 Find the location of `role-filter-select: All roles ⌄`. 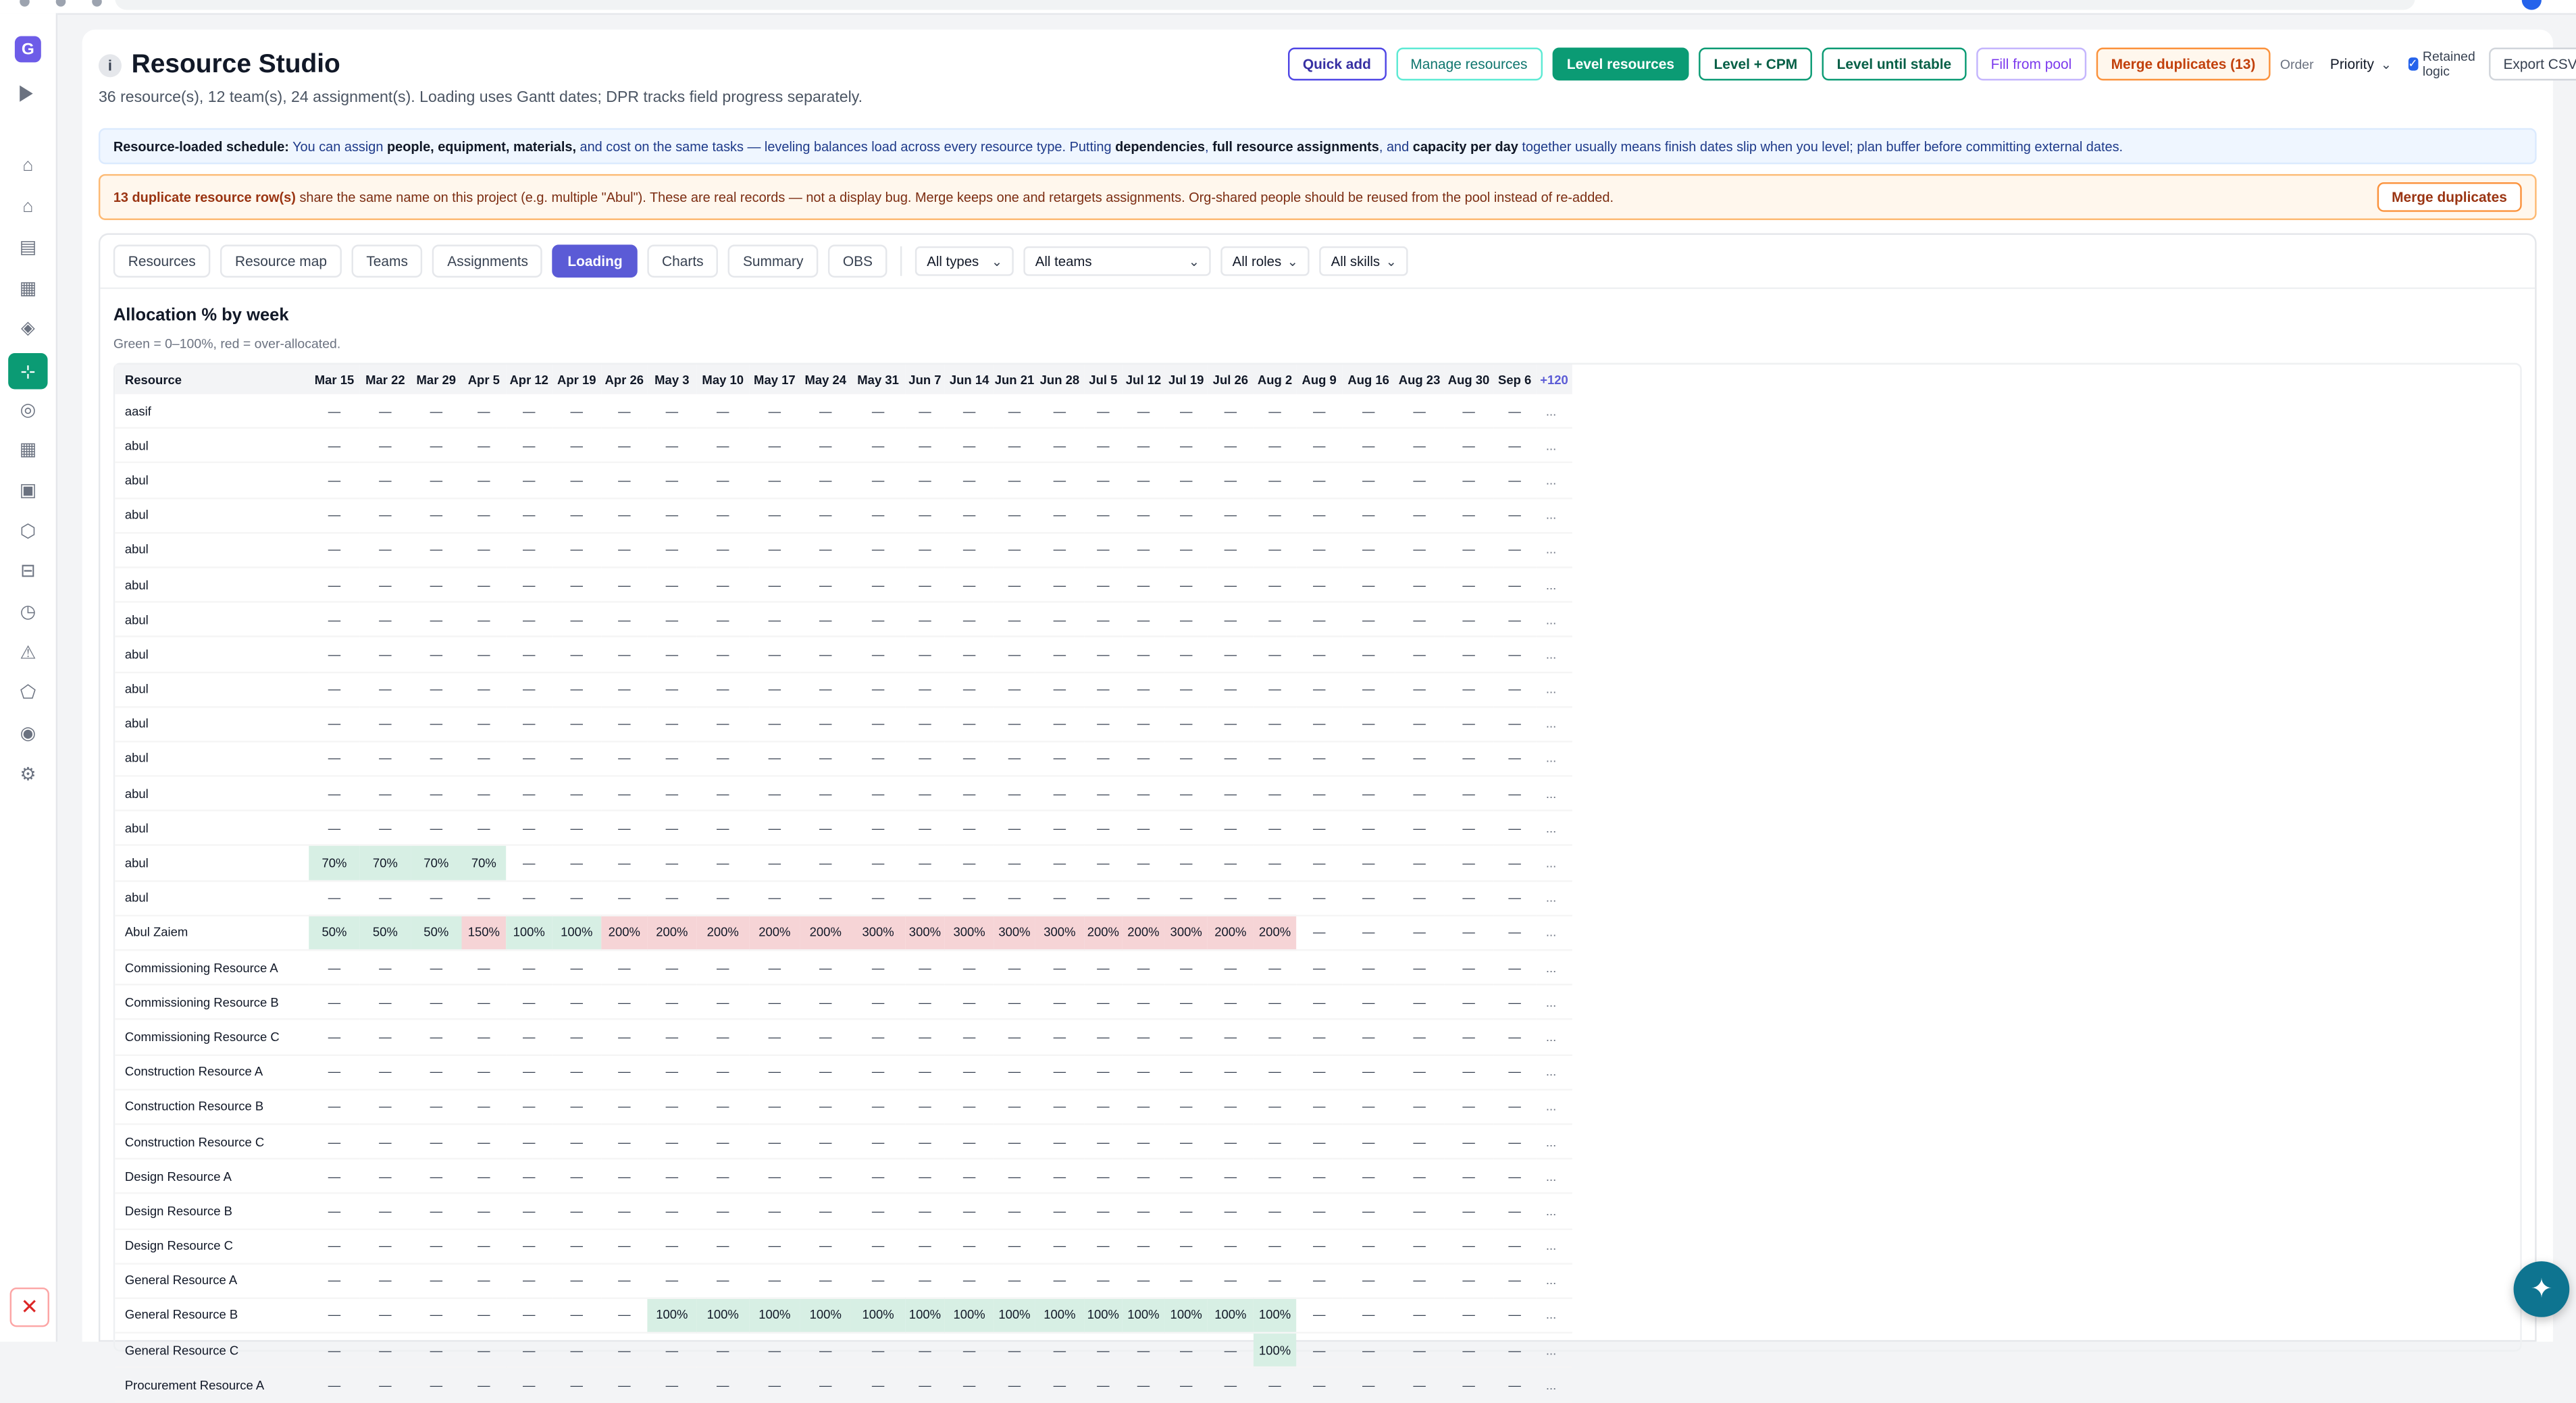

role-filter-select: All roles ⌄ is located at coordinates (1265, 261).